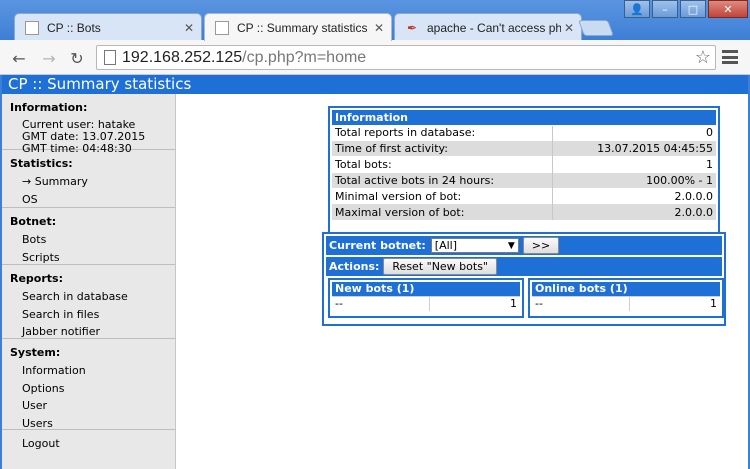 This screenshot has width=750, height=469. I want to click on sidebar-item-os: OS, so click(88, 200).